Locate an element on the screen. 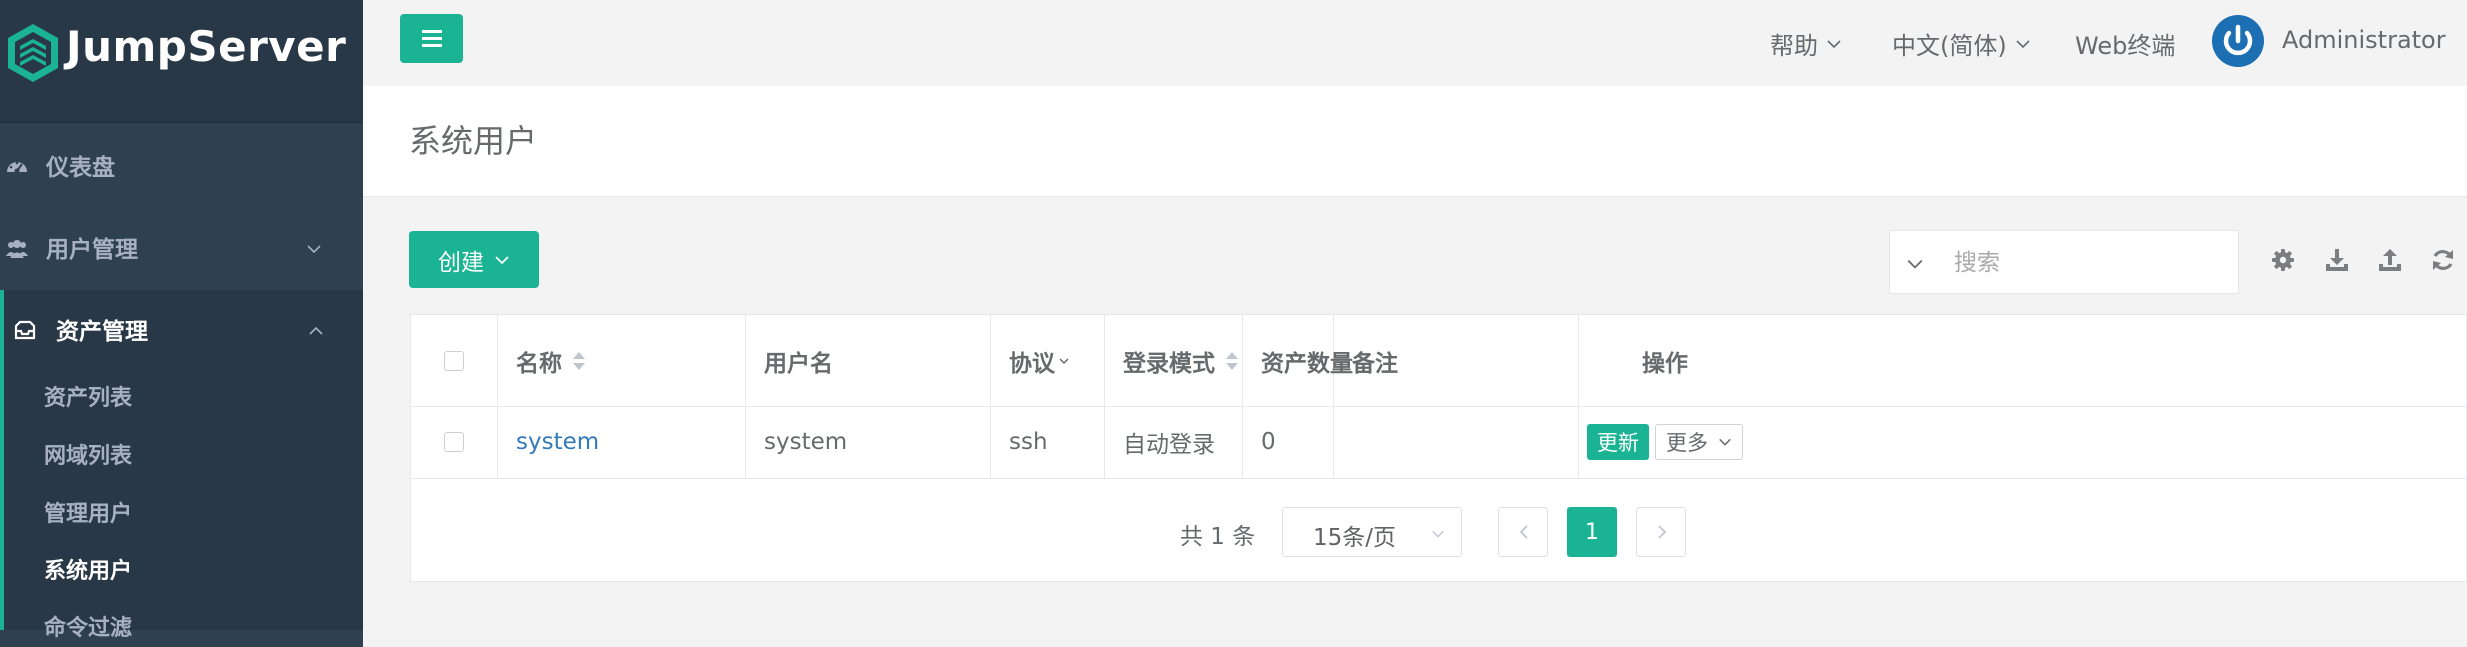 Image resolution: width=2467 pixels, height=647 pixels. column-label: 操作 is located at coordinates (1665, 363).